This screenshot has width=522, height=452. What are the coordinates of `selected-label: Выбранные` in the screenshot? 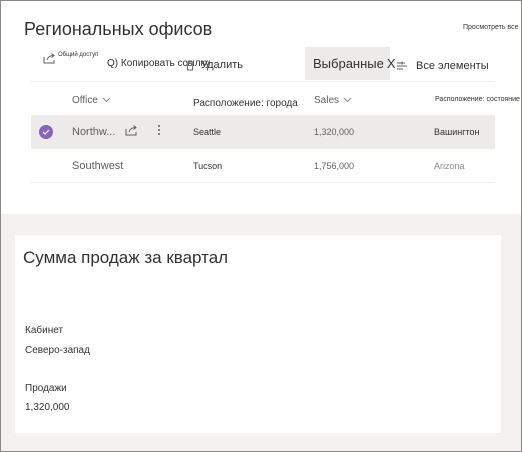 It's located at (348, 63).